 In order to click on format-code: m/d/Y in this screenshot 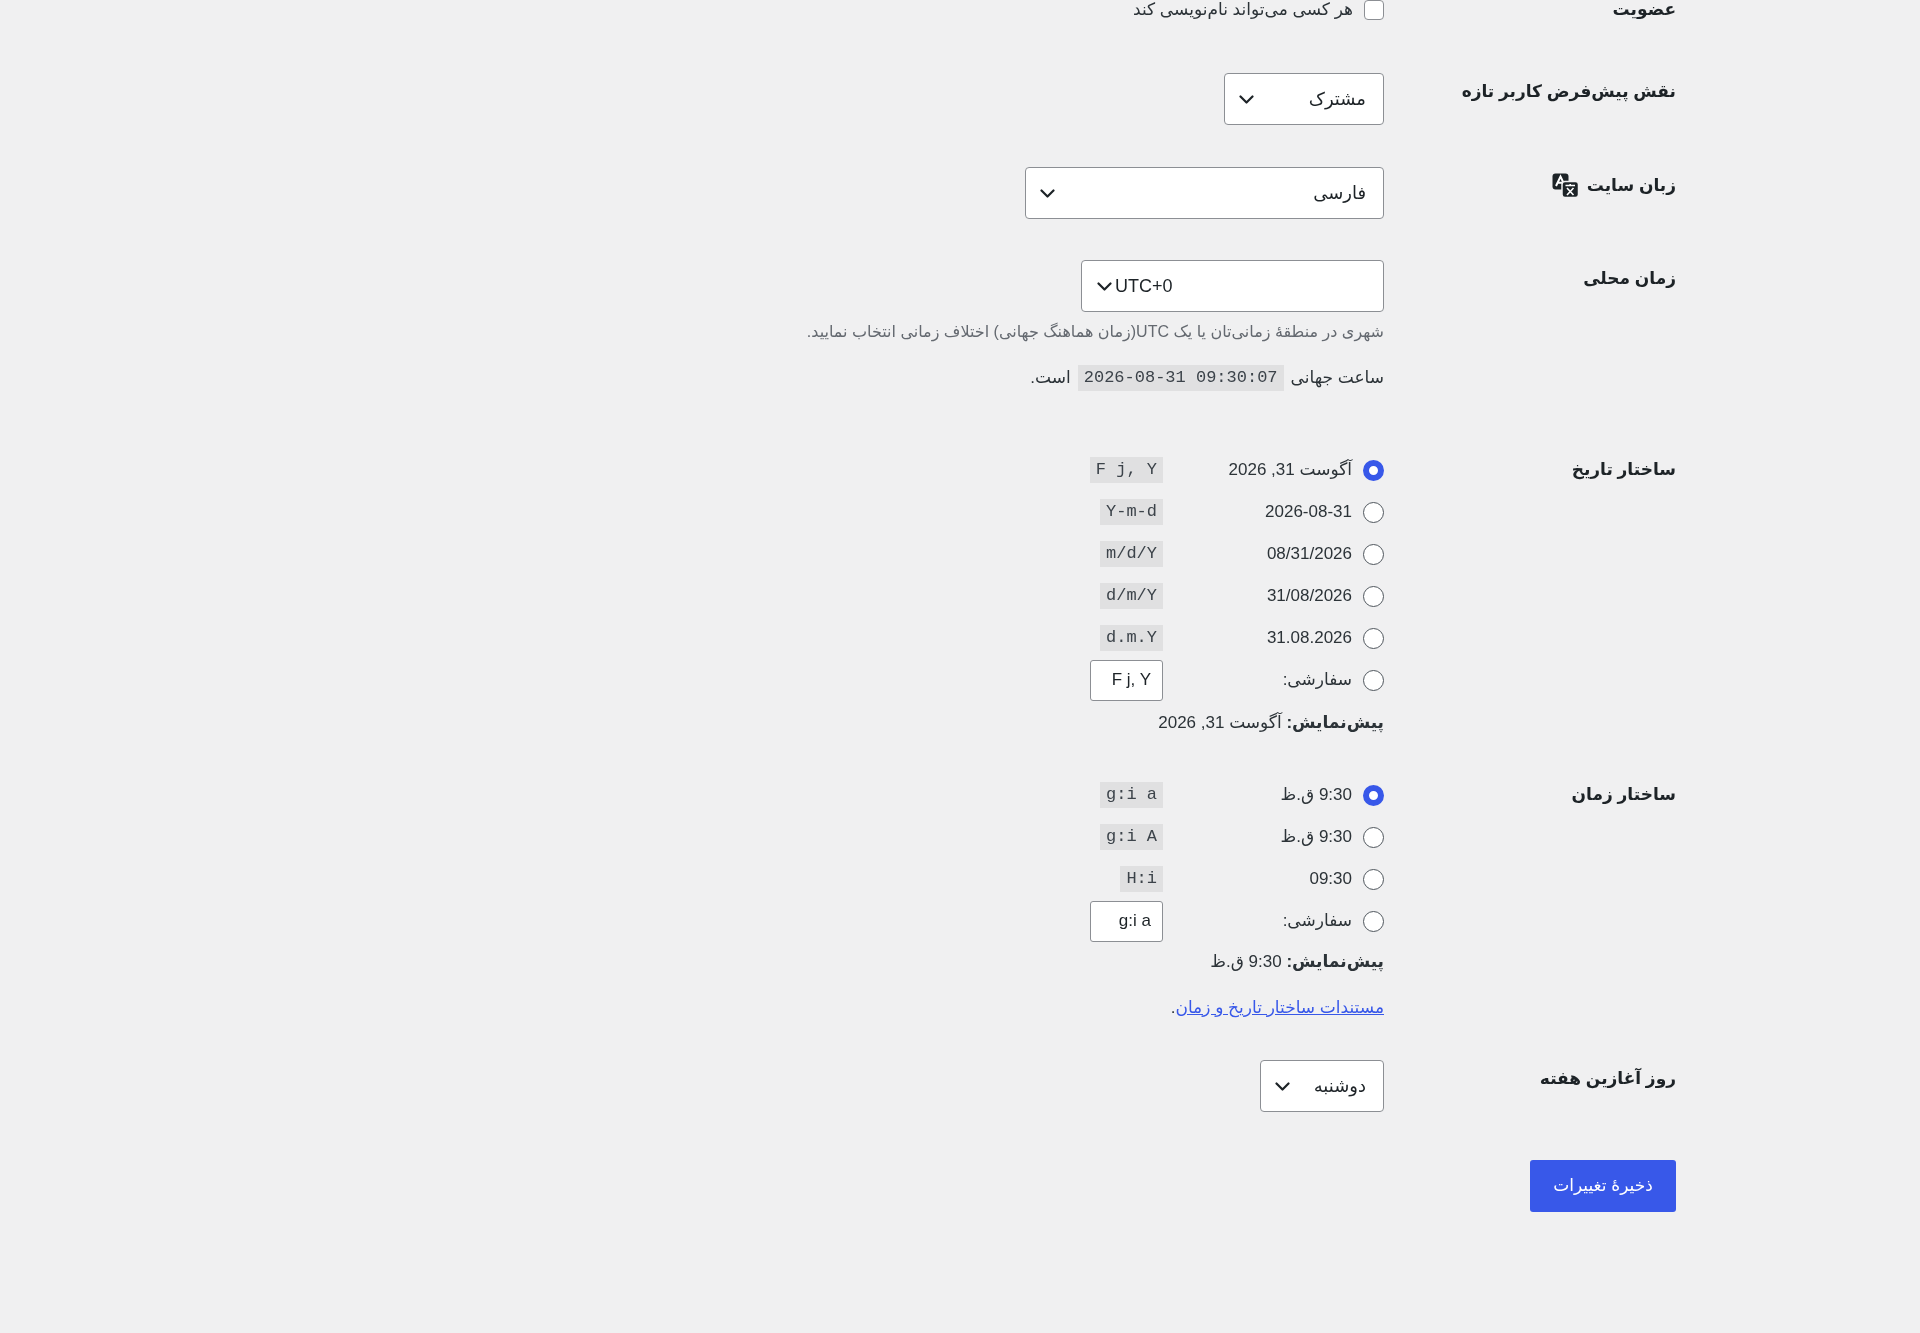, I will do `click(1131, 554)`.